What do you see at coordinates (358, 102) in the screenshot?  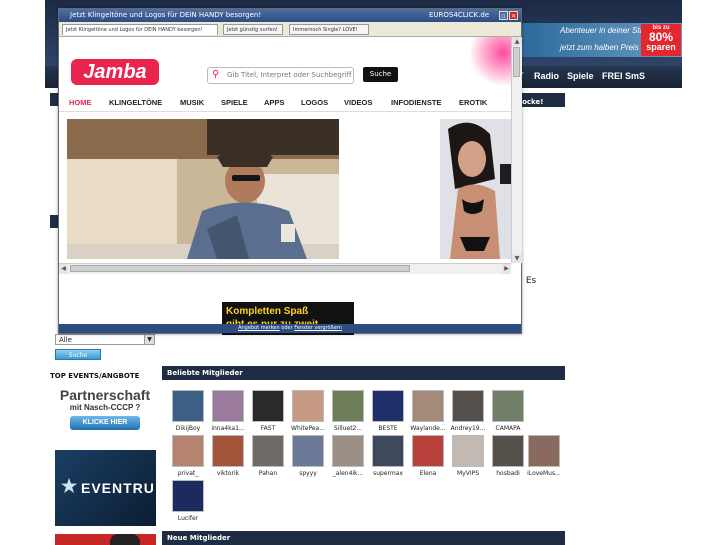 I see `jamba-nav-videos: VIDEOS` at bounding box center [358, 102].